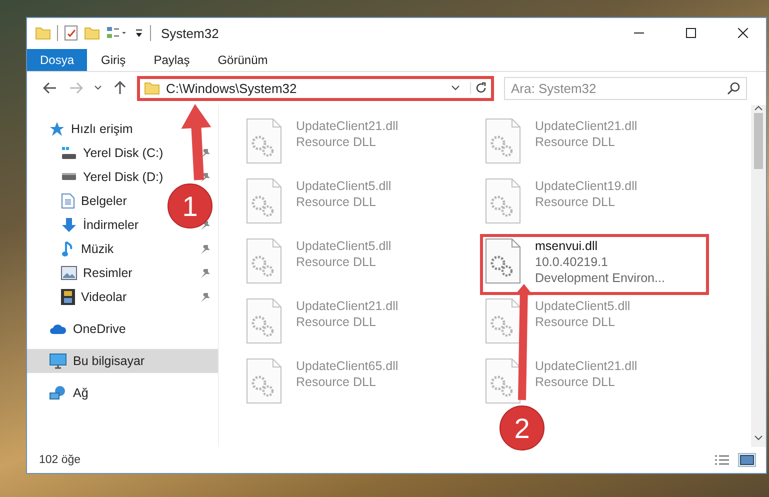 This screenshot has width=769, height=497. Describe the element at coordinates (190, 206) in the screenshot. I see `step-number-badge: 1` at that location.